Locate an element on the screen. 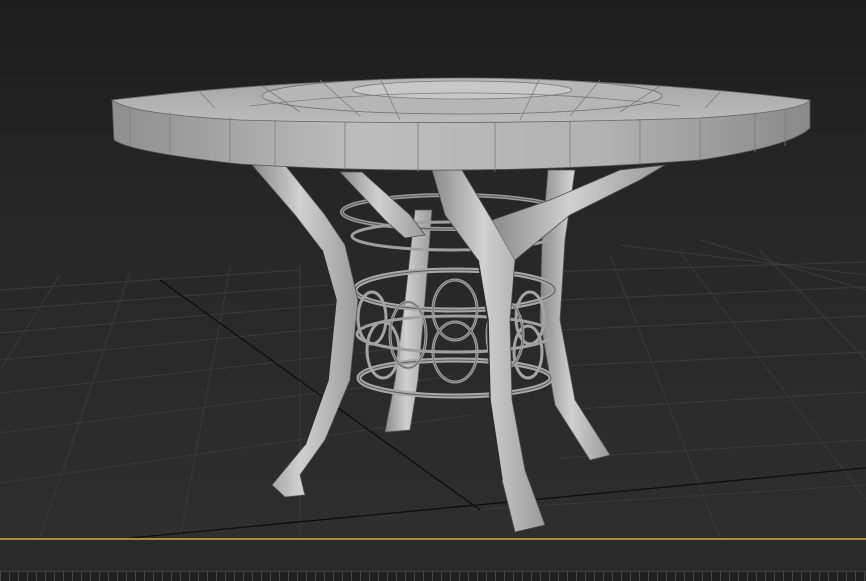  decorative-ring is located at coordinates (455, 333).